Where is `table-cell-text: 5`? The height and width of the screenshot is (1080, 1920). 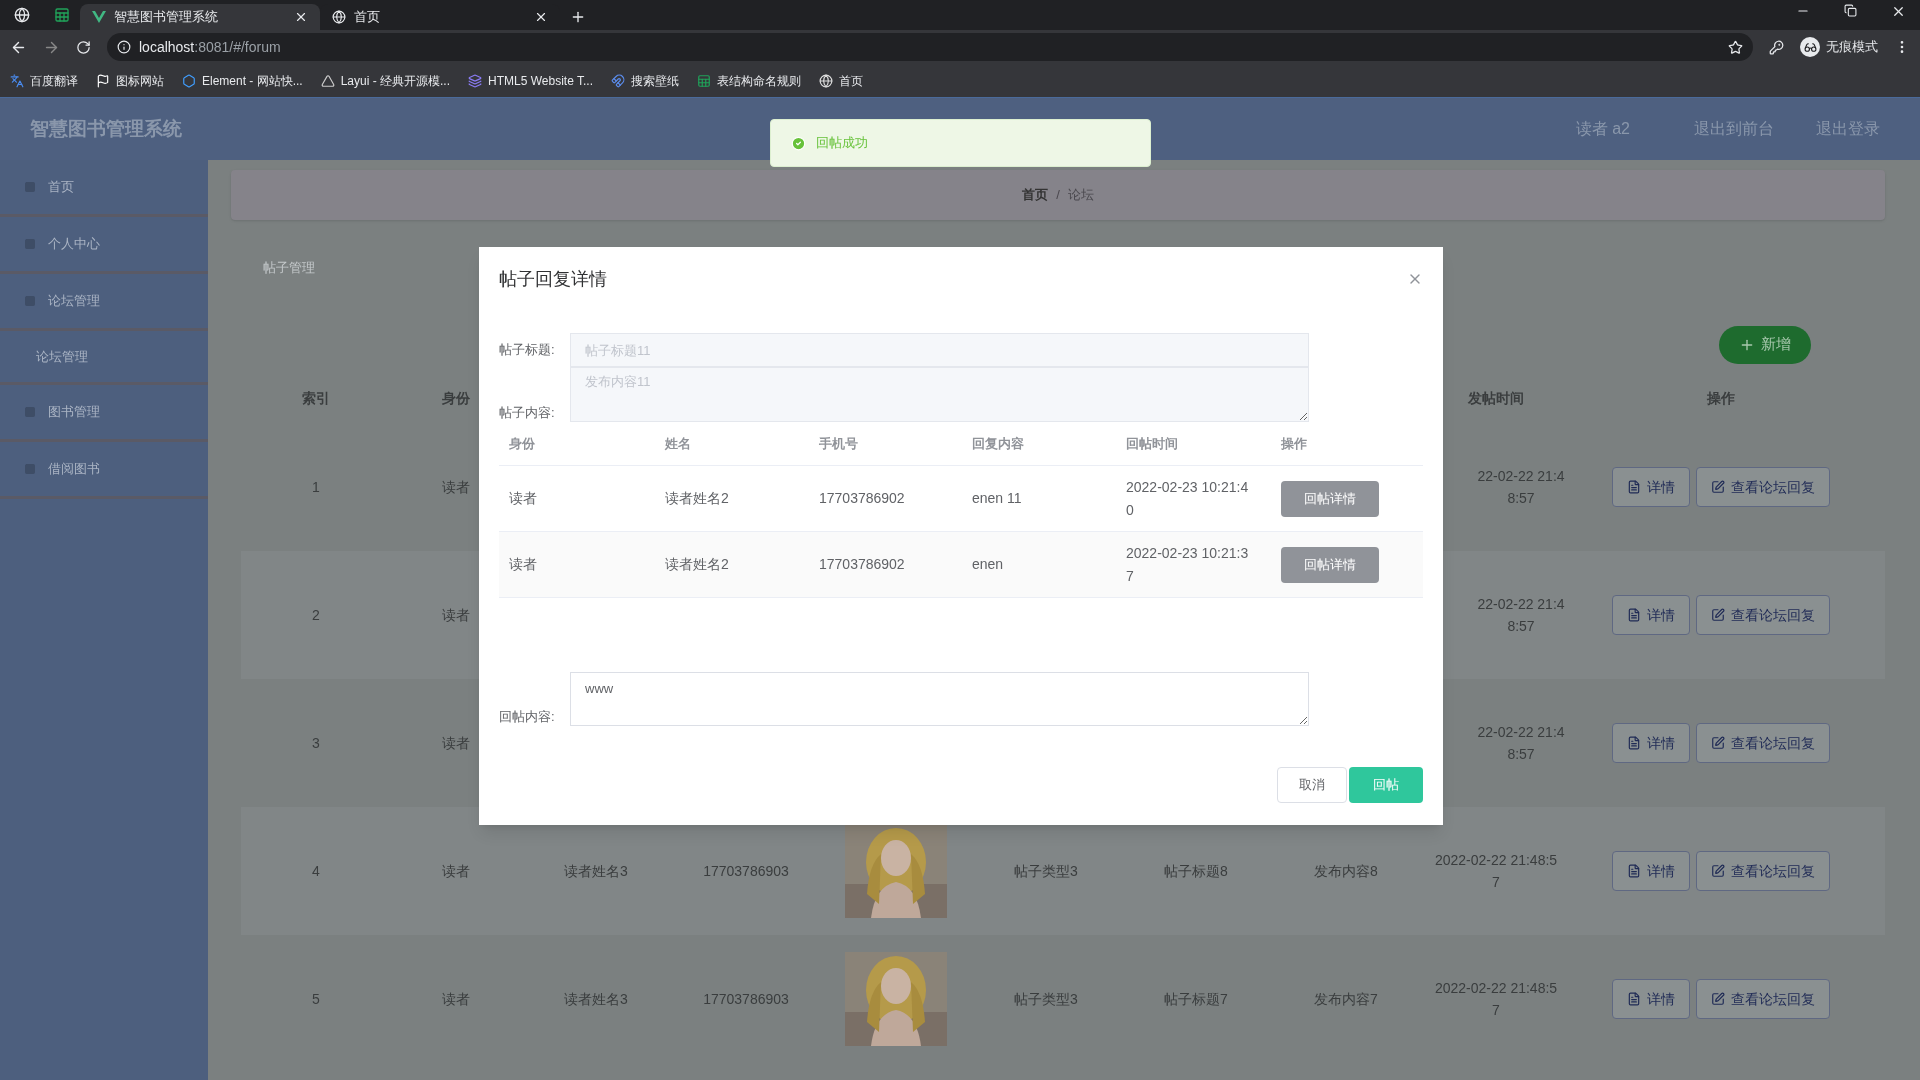
table-cell-text: 5 is located at coordinates (316, 999).